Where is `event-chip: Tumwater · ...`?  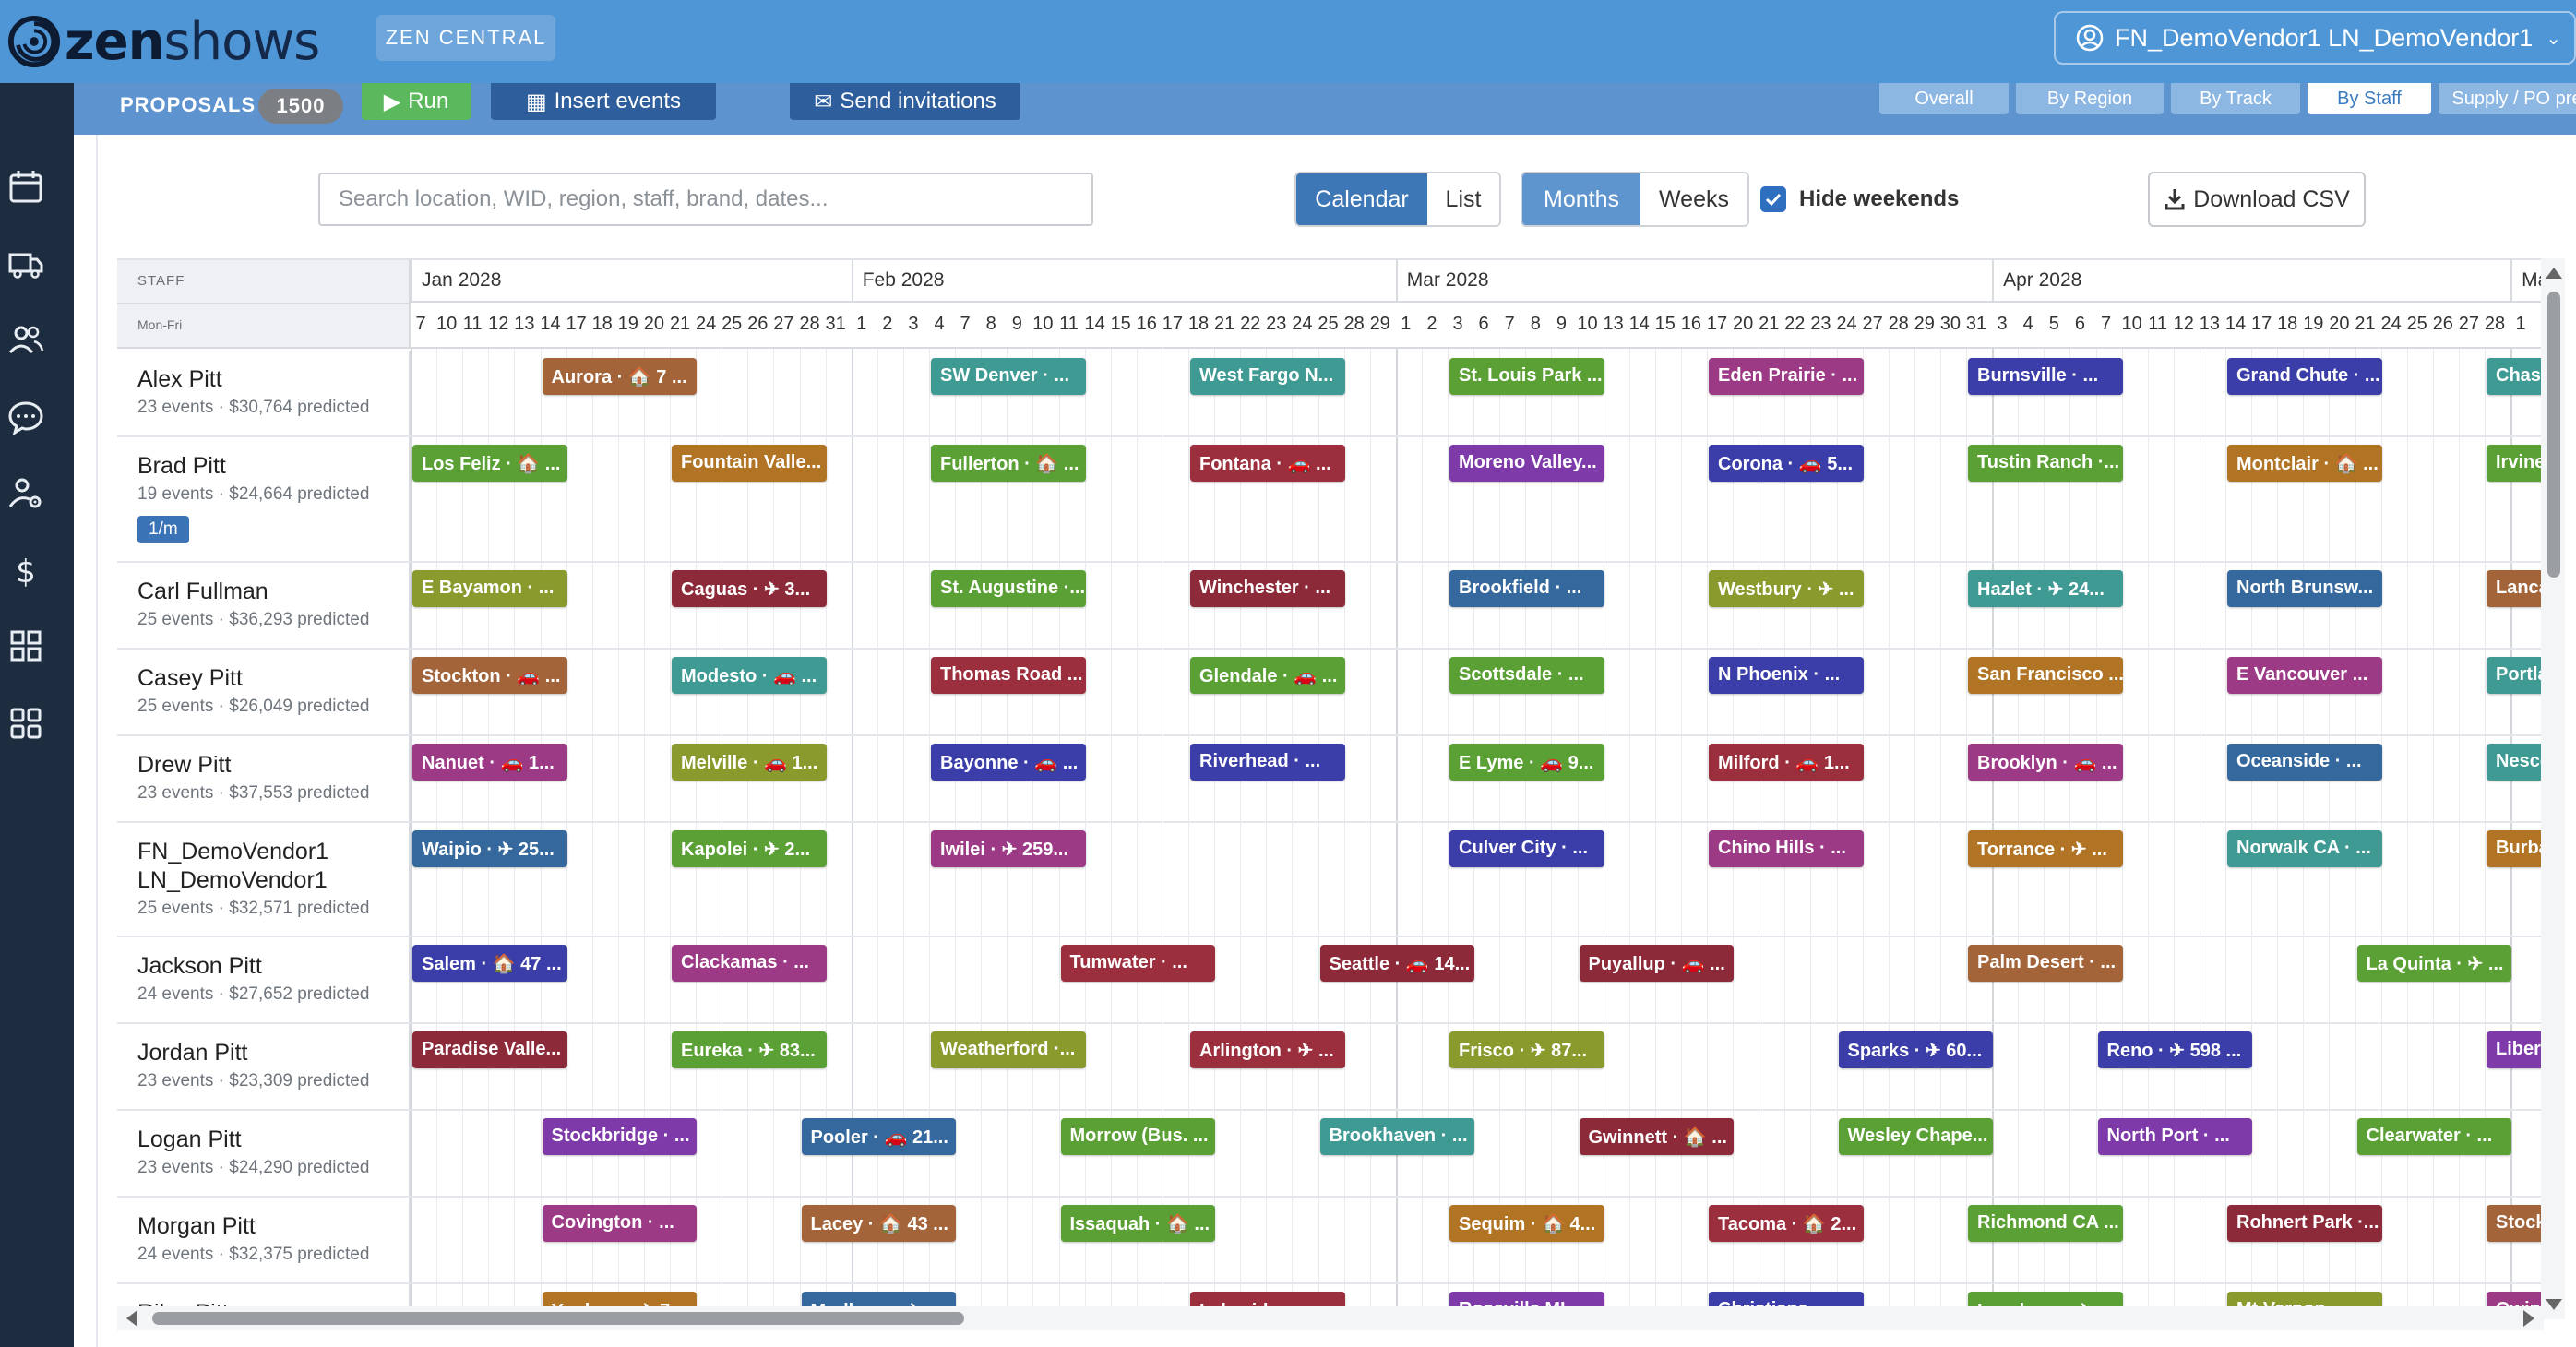 event-chip: Tumwater · ... is located at coordinates (1138, 963).